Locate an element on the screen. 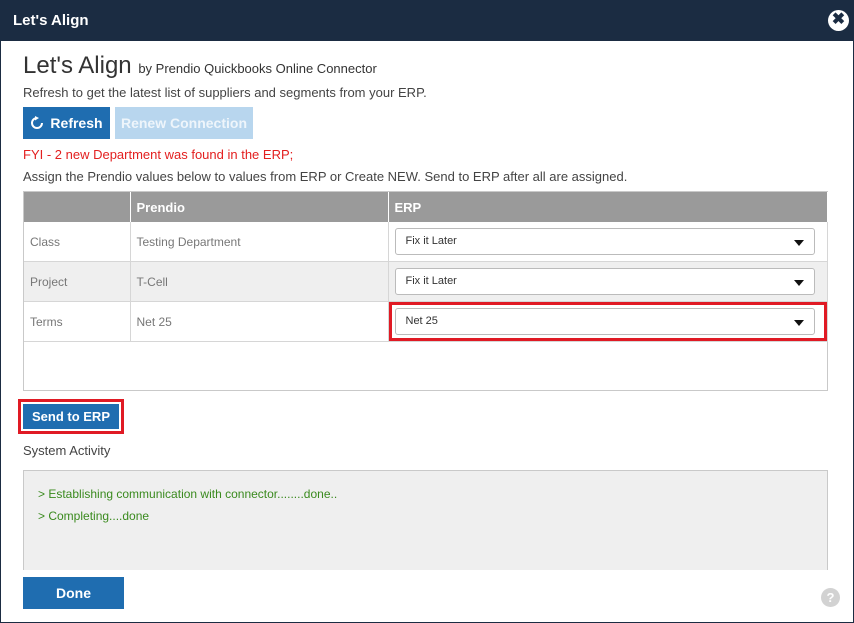  row-prendio-value: T-Cell is located at coordinates (259, 281).